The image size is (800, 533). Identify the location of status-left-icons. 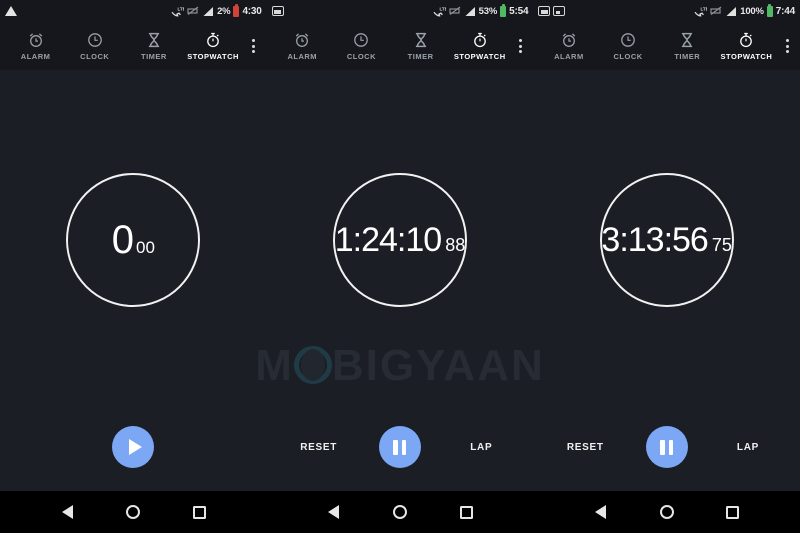
(11, 11).